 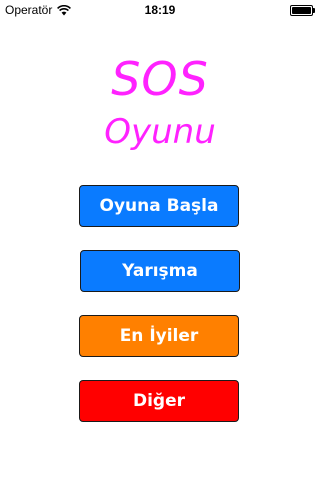 I want to click on status-time: 18:19, so click(x=160, y=10).